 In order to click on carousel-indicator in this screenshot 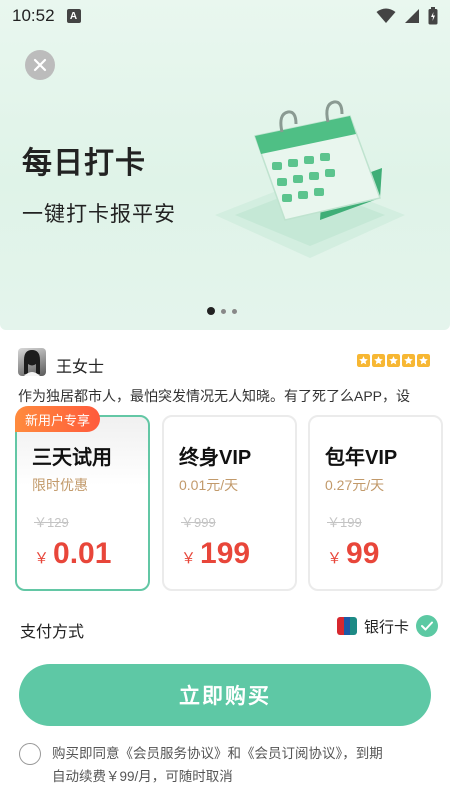, I will do `click(222, 311)`.